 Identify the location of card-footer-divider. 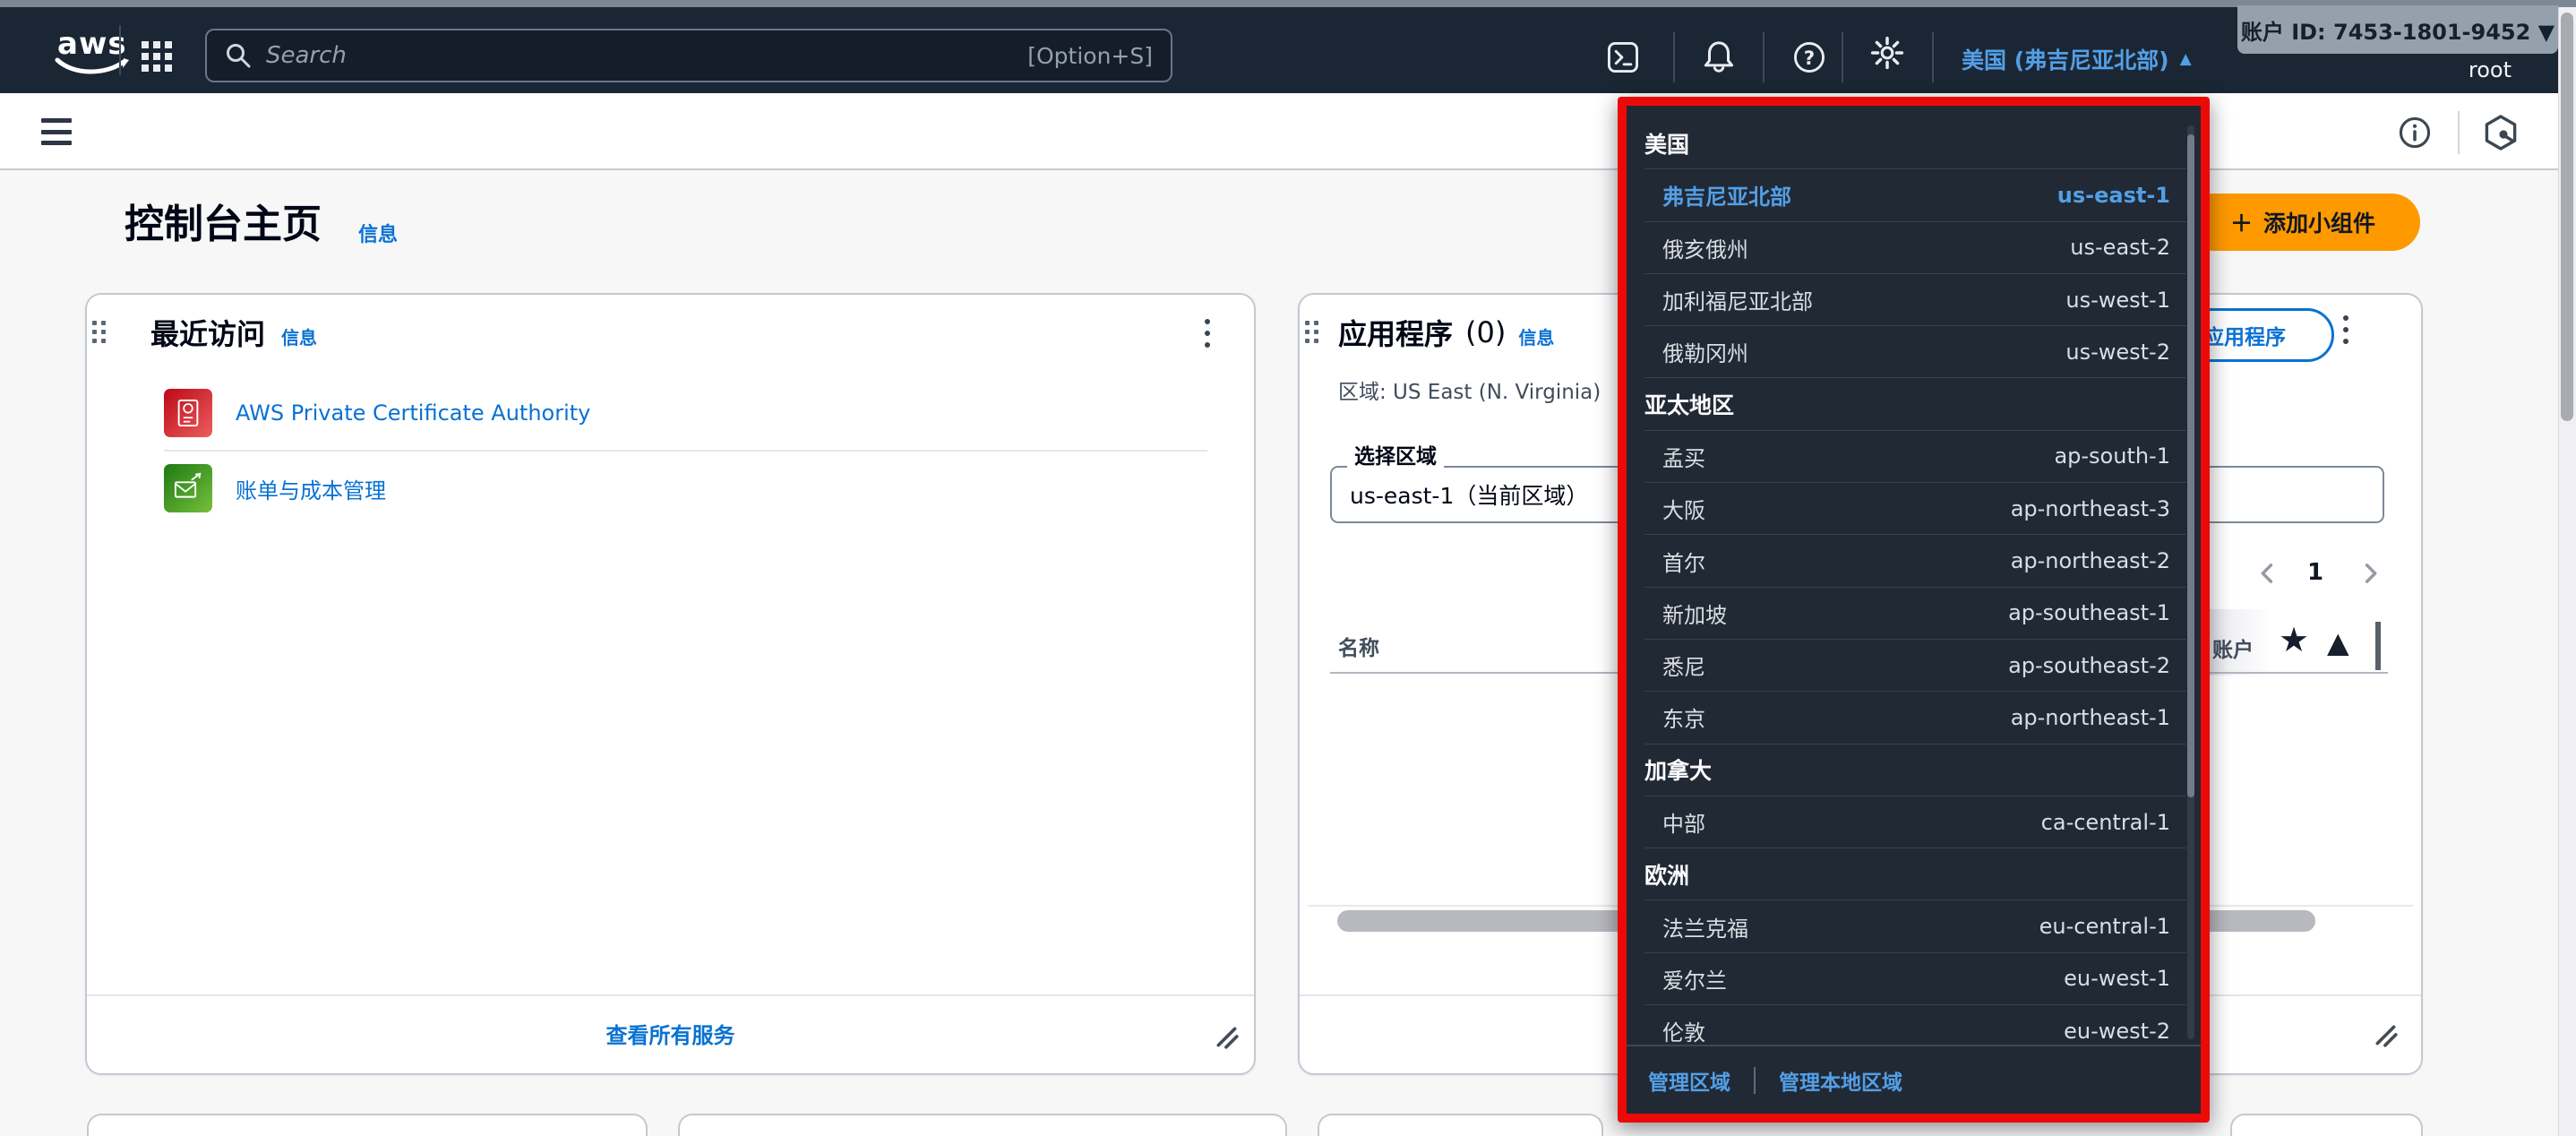
(670, 995).